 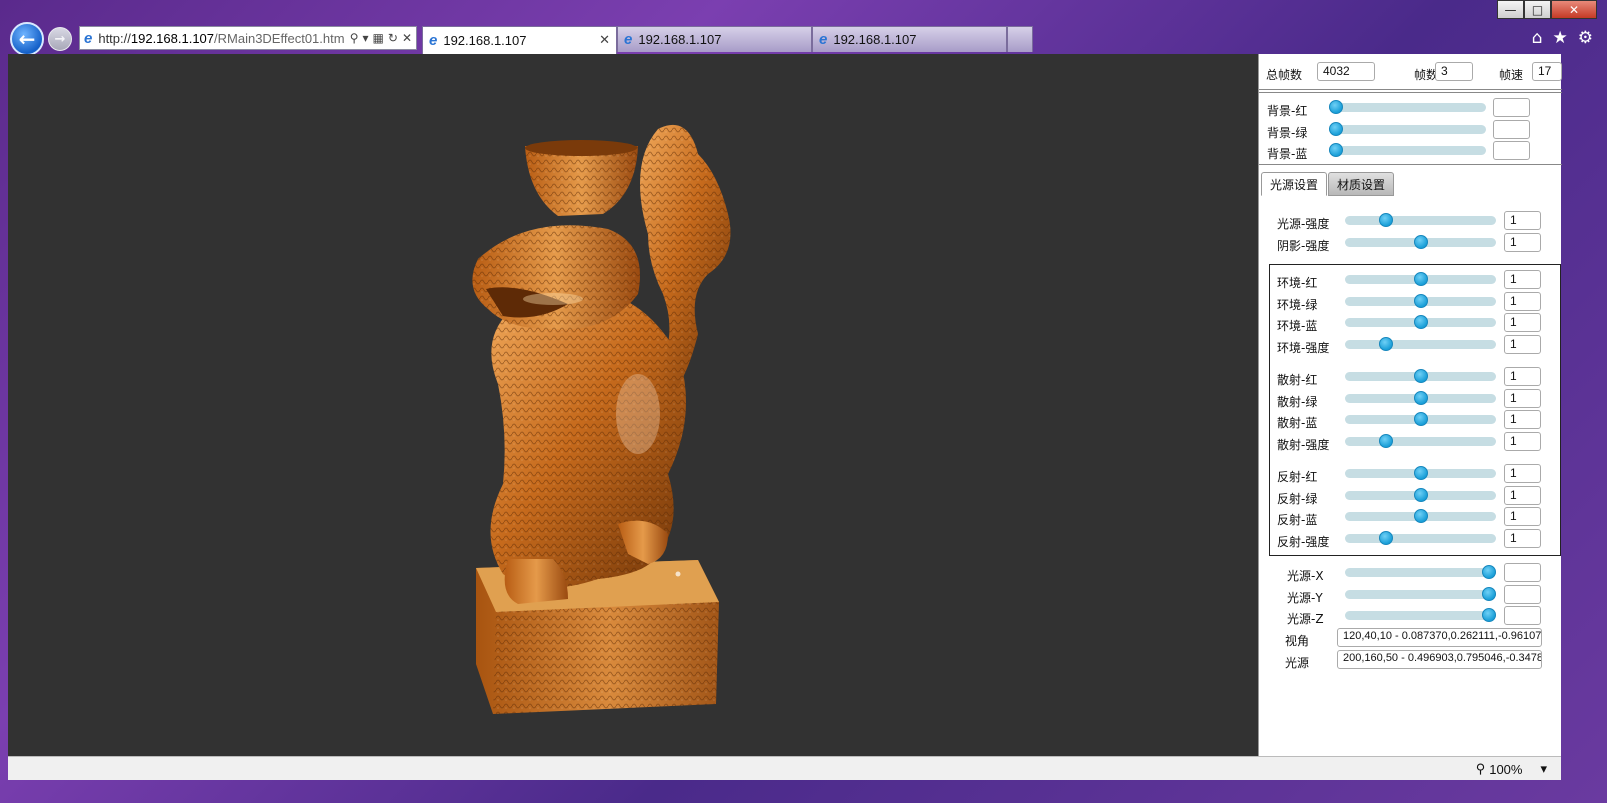 I want to click on ie-page-icon: e, so click(x=628, y=39).